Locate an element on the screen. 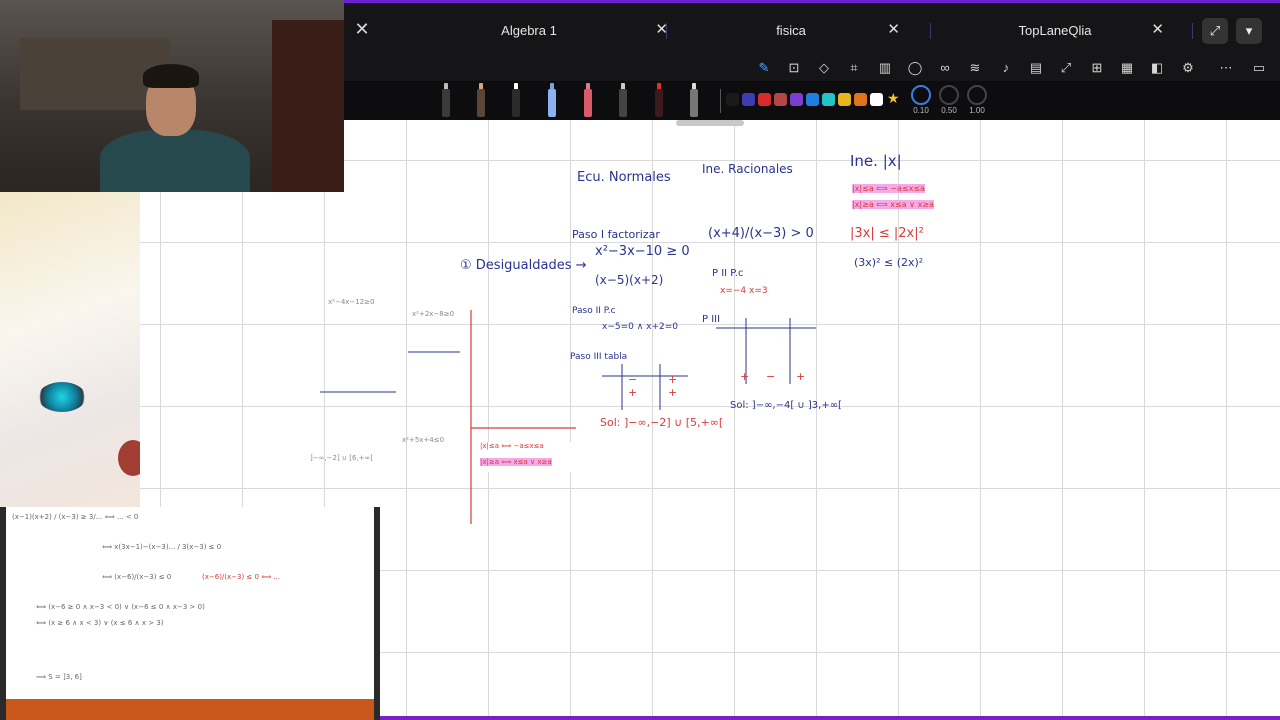 This screenshot has height=720, width=1280. panel-icon: ▭ is located at coordinates (1259, 68).